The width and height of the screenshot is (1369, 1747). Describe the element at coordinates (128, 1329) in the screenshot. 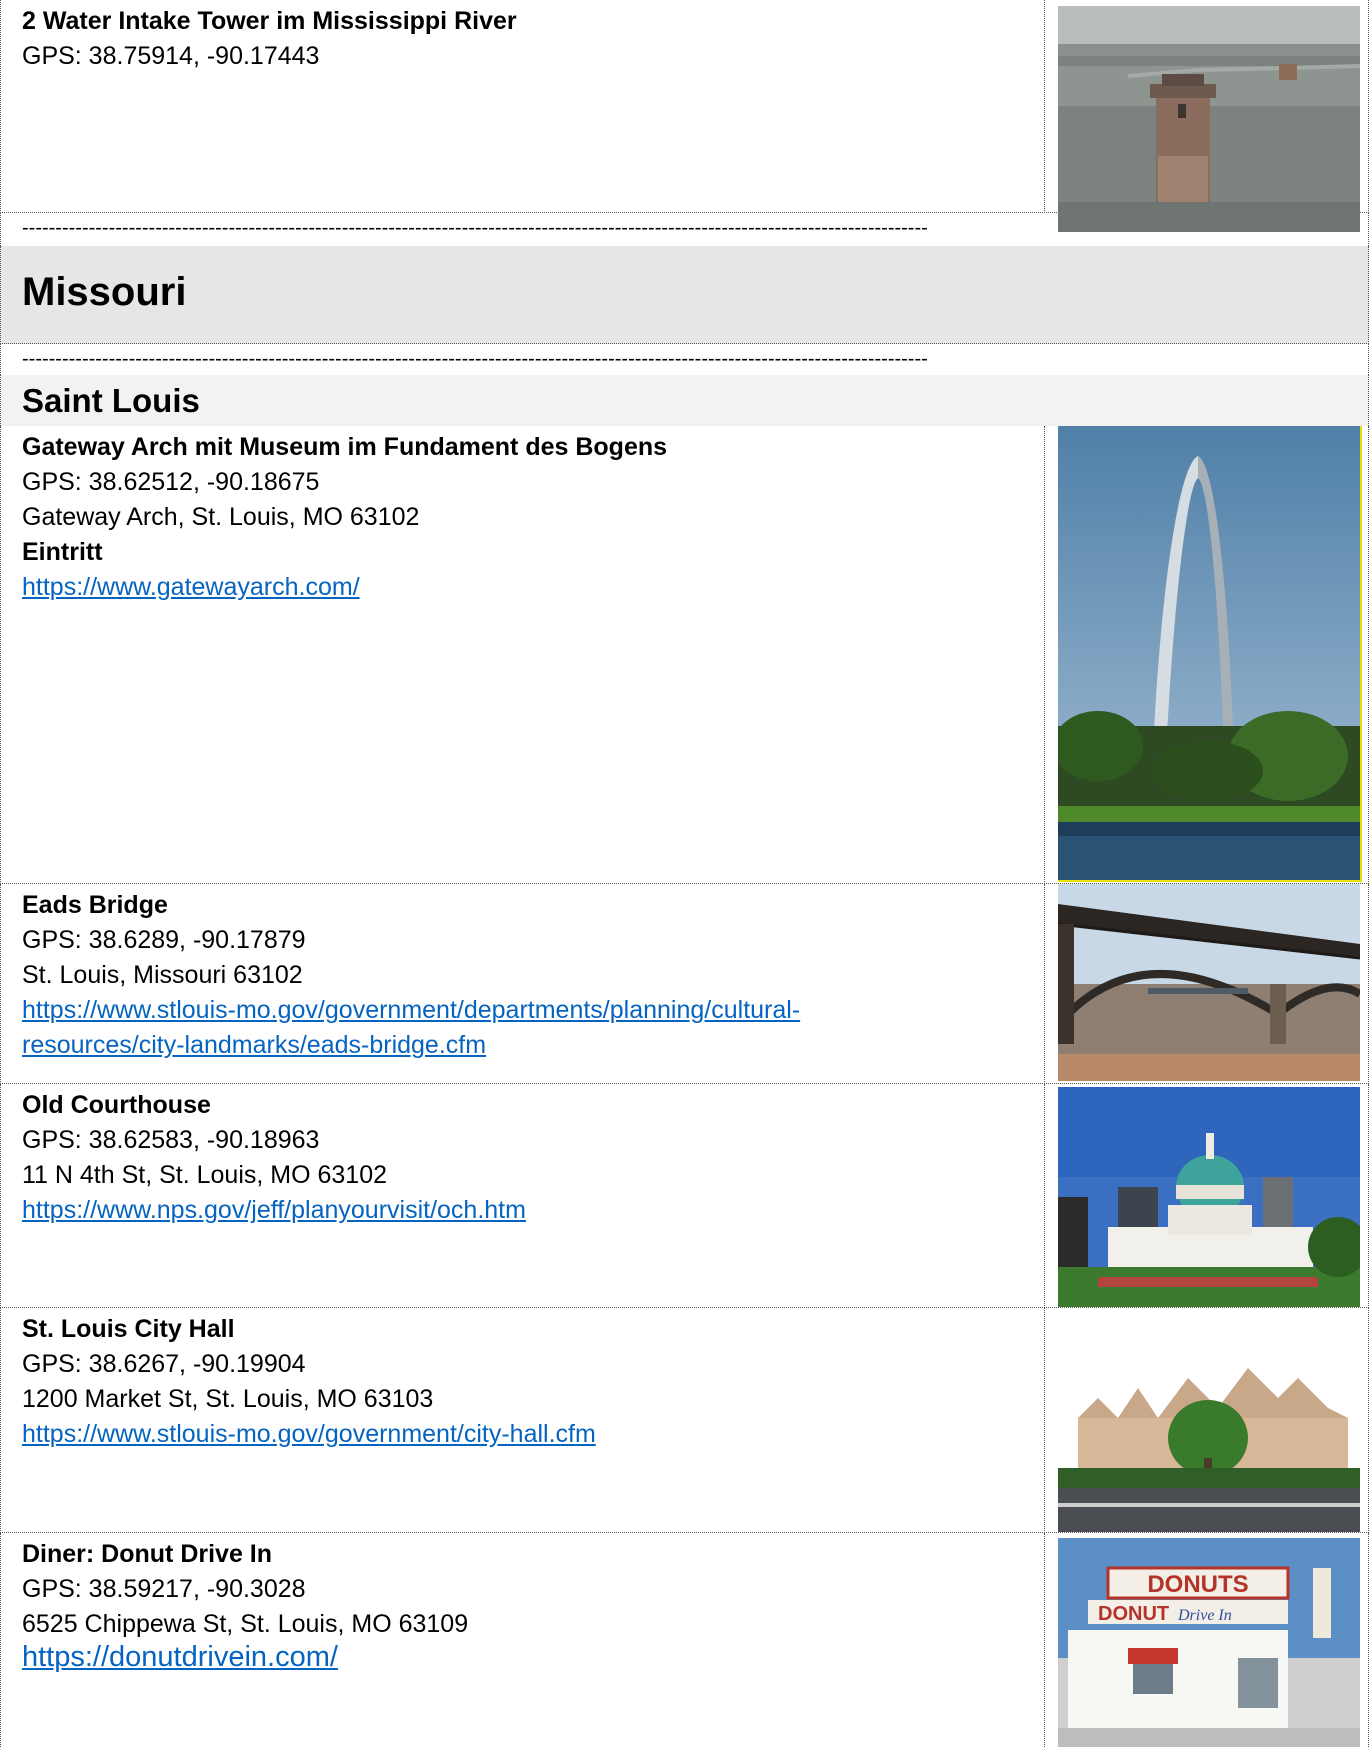

I see `entry-title: St. Louis City Hall` at that location.